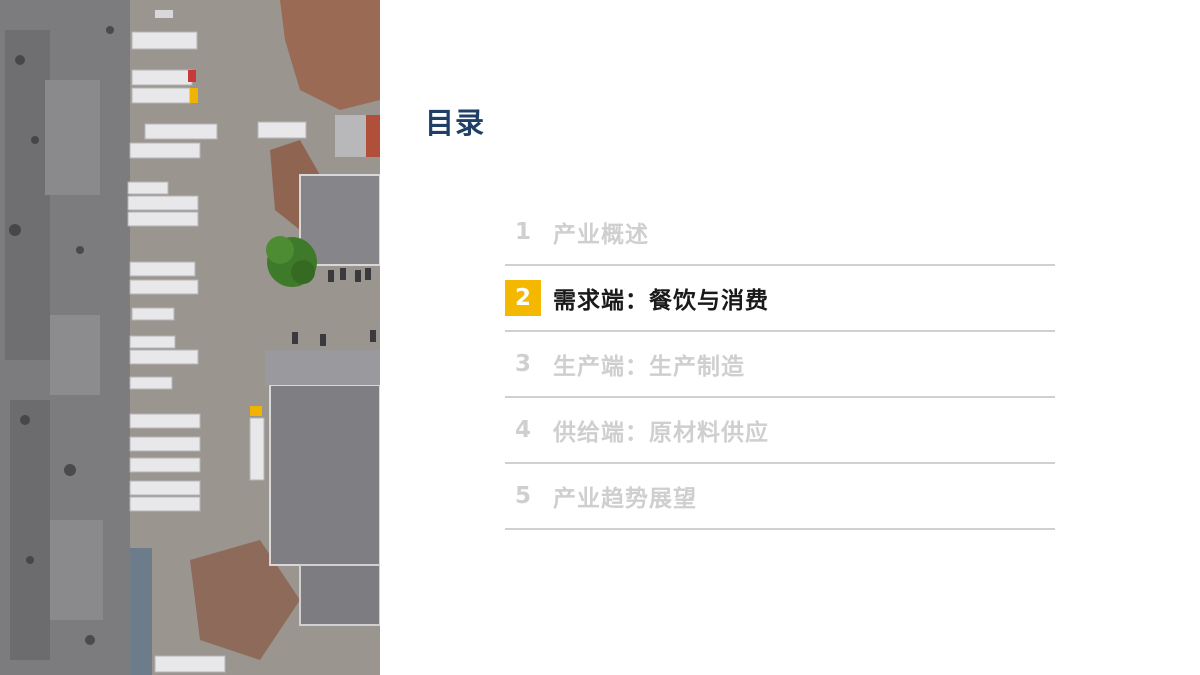 This screenshot has height=675, width=1200. What do you see at coordinates (780, 431) in the screenshot?
I see `toc-item-4: 4 供给端：原材料供应` at bounding box center [780, 431].